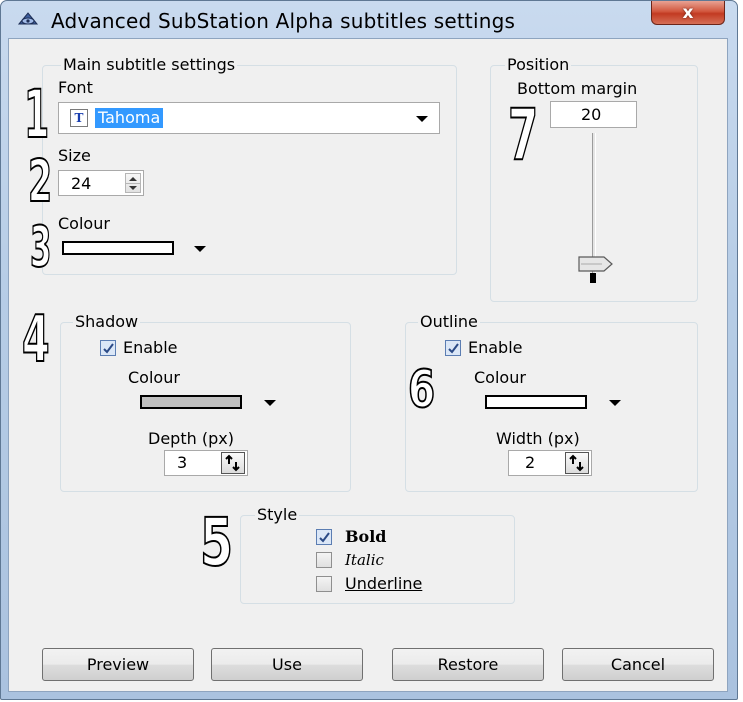 The height and width of the screenshot is (702, 743). I want to click on size-spinbox: 24, so click(101, 183).